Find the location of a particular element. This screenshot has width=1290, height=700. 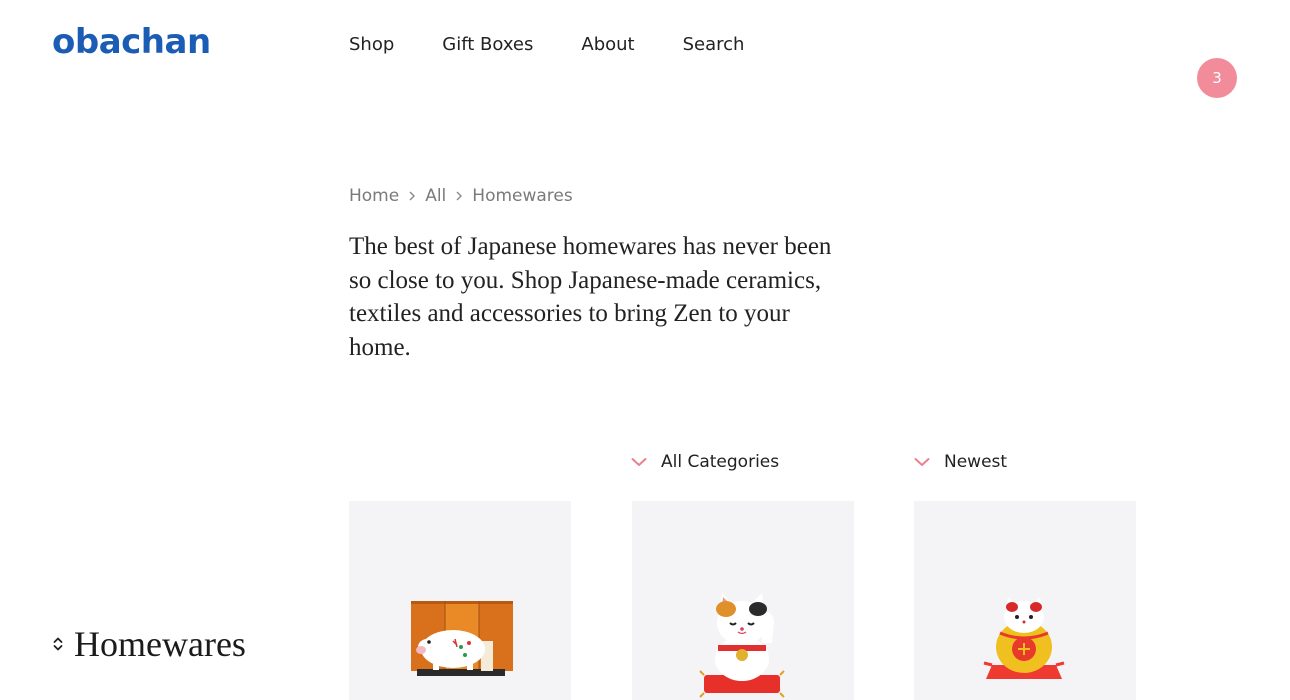

logo: obachan is located at coordinates (131, 42).